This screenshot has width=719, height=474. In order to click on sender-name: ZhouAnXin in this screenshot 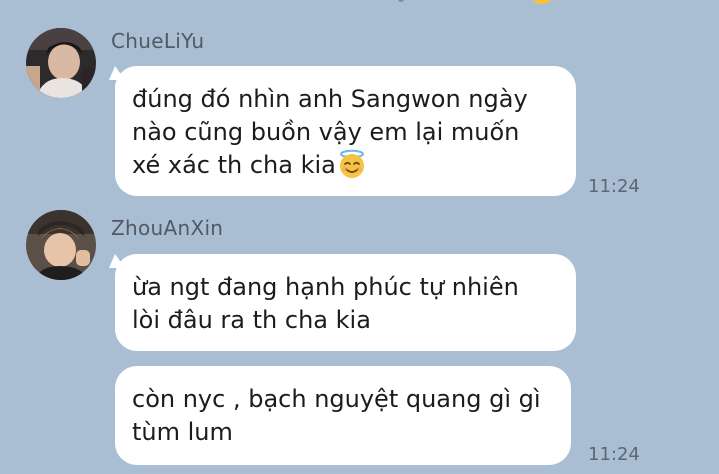, I will do `click(167, 228)`.